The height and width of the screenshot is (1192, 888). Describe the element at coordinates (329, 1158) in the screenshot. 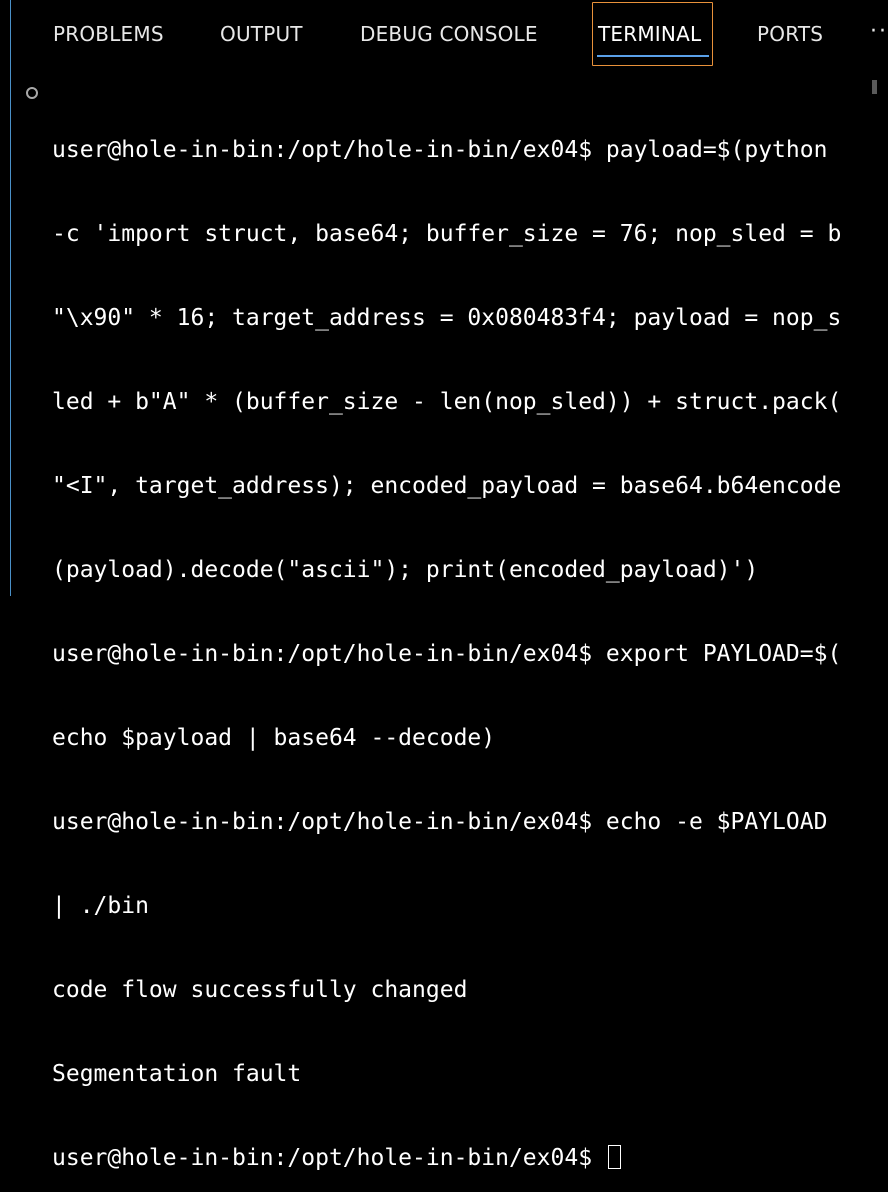

I see `terminal-prompt: user@hole-in-bin:/opt/hole-in-bin/ex04$` at that location.